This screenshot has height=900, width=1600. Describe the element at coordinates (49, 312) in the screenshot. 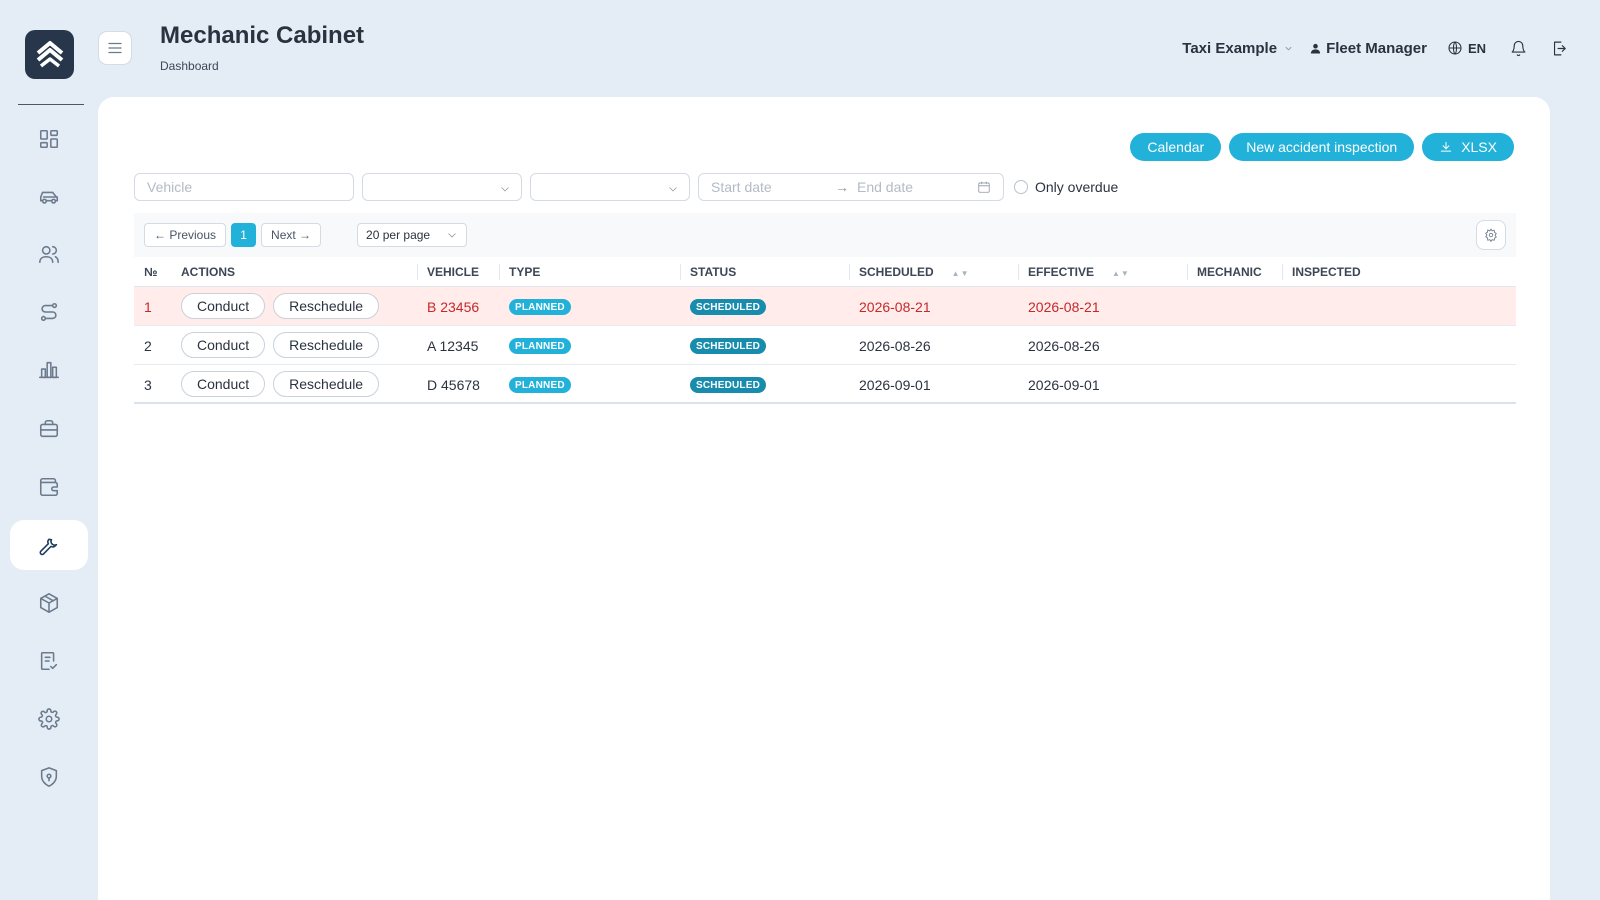

I see `sidebar-item-routes` at that location.